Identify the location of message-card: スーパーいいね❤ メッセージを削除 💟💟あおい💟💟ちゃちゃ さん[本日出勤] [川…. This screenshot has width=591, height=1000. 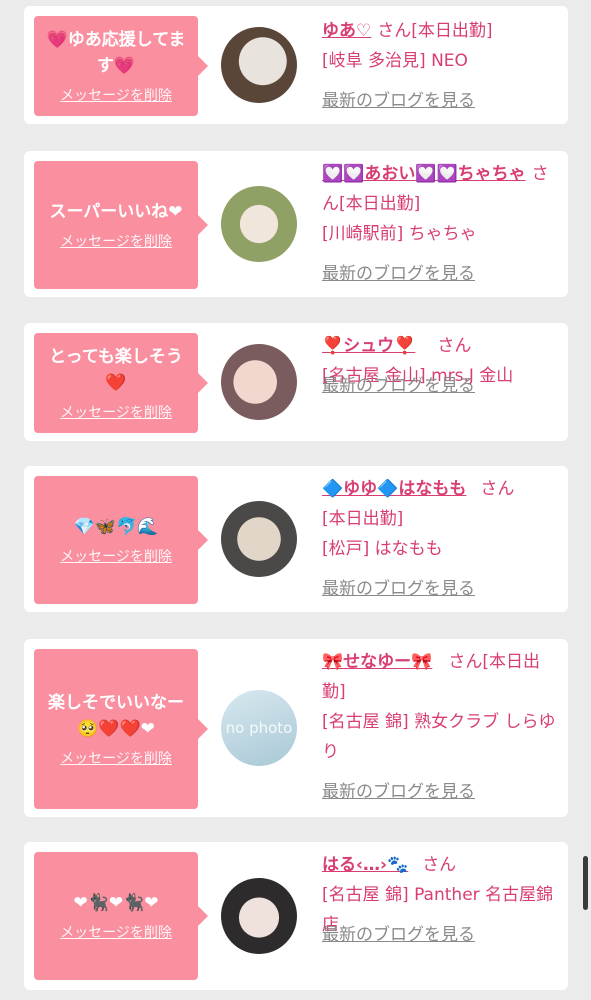
(296, 224).